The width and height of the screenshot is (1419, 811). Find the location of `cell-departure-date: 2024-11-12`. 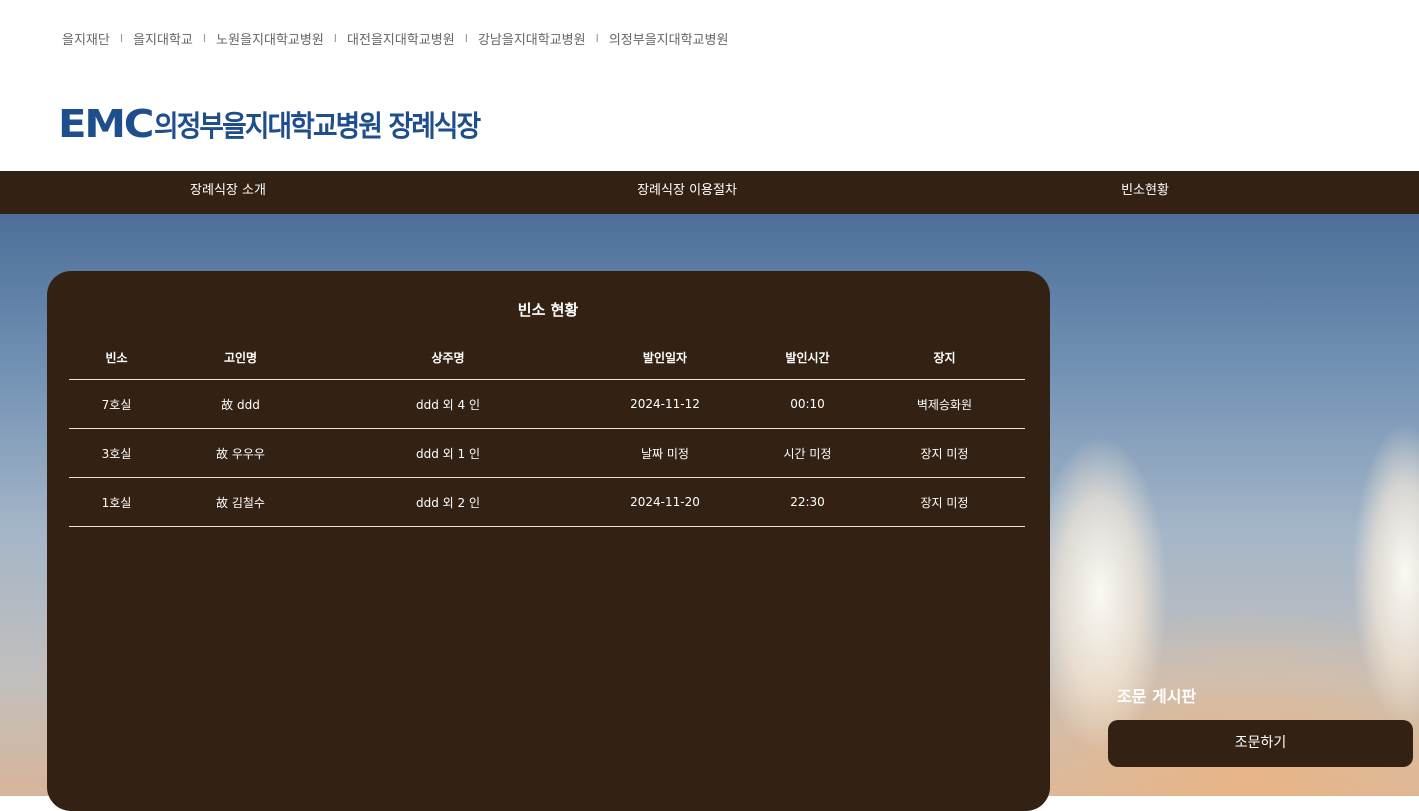

cell-departure-date: 2024-11-12 is located at coordinates (665, 404).